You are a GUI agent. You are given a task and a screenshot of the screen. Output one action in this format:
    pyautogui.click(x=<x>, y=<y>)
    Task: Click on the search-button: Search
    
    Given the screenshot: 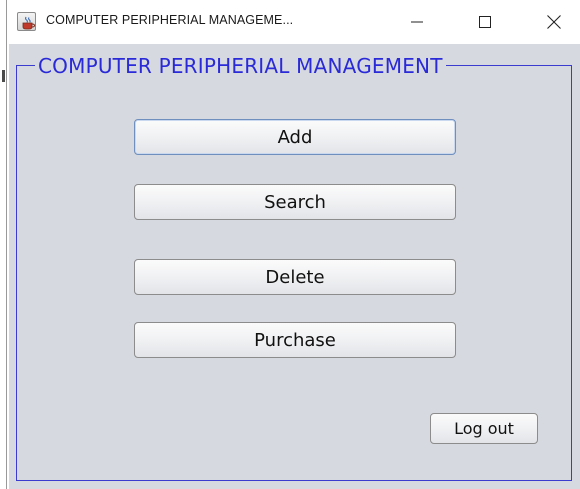 What is the action you would take?
    pyautogui.click(x=295, y=202)
    